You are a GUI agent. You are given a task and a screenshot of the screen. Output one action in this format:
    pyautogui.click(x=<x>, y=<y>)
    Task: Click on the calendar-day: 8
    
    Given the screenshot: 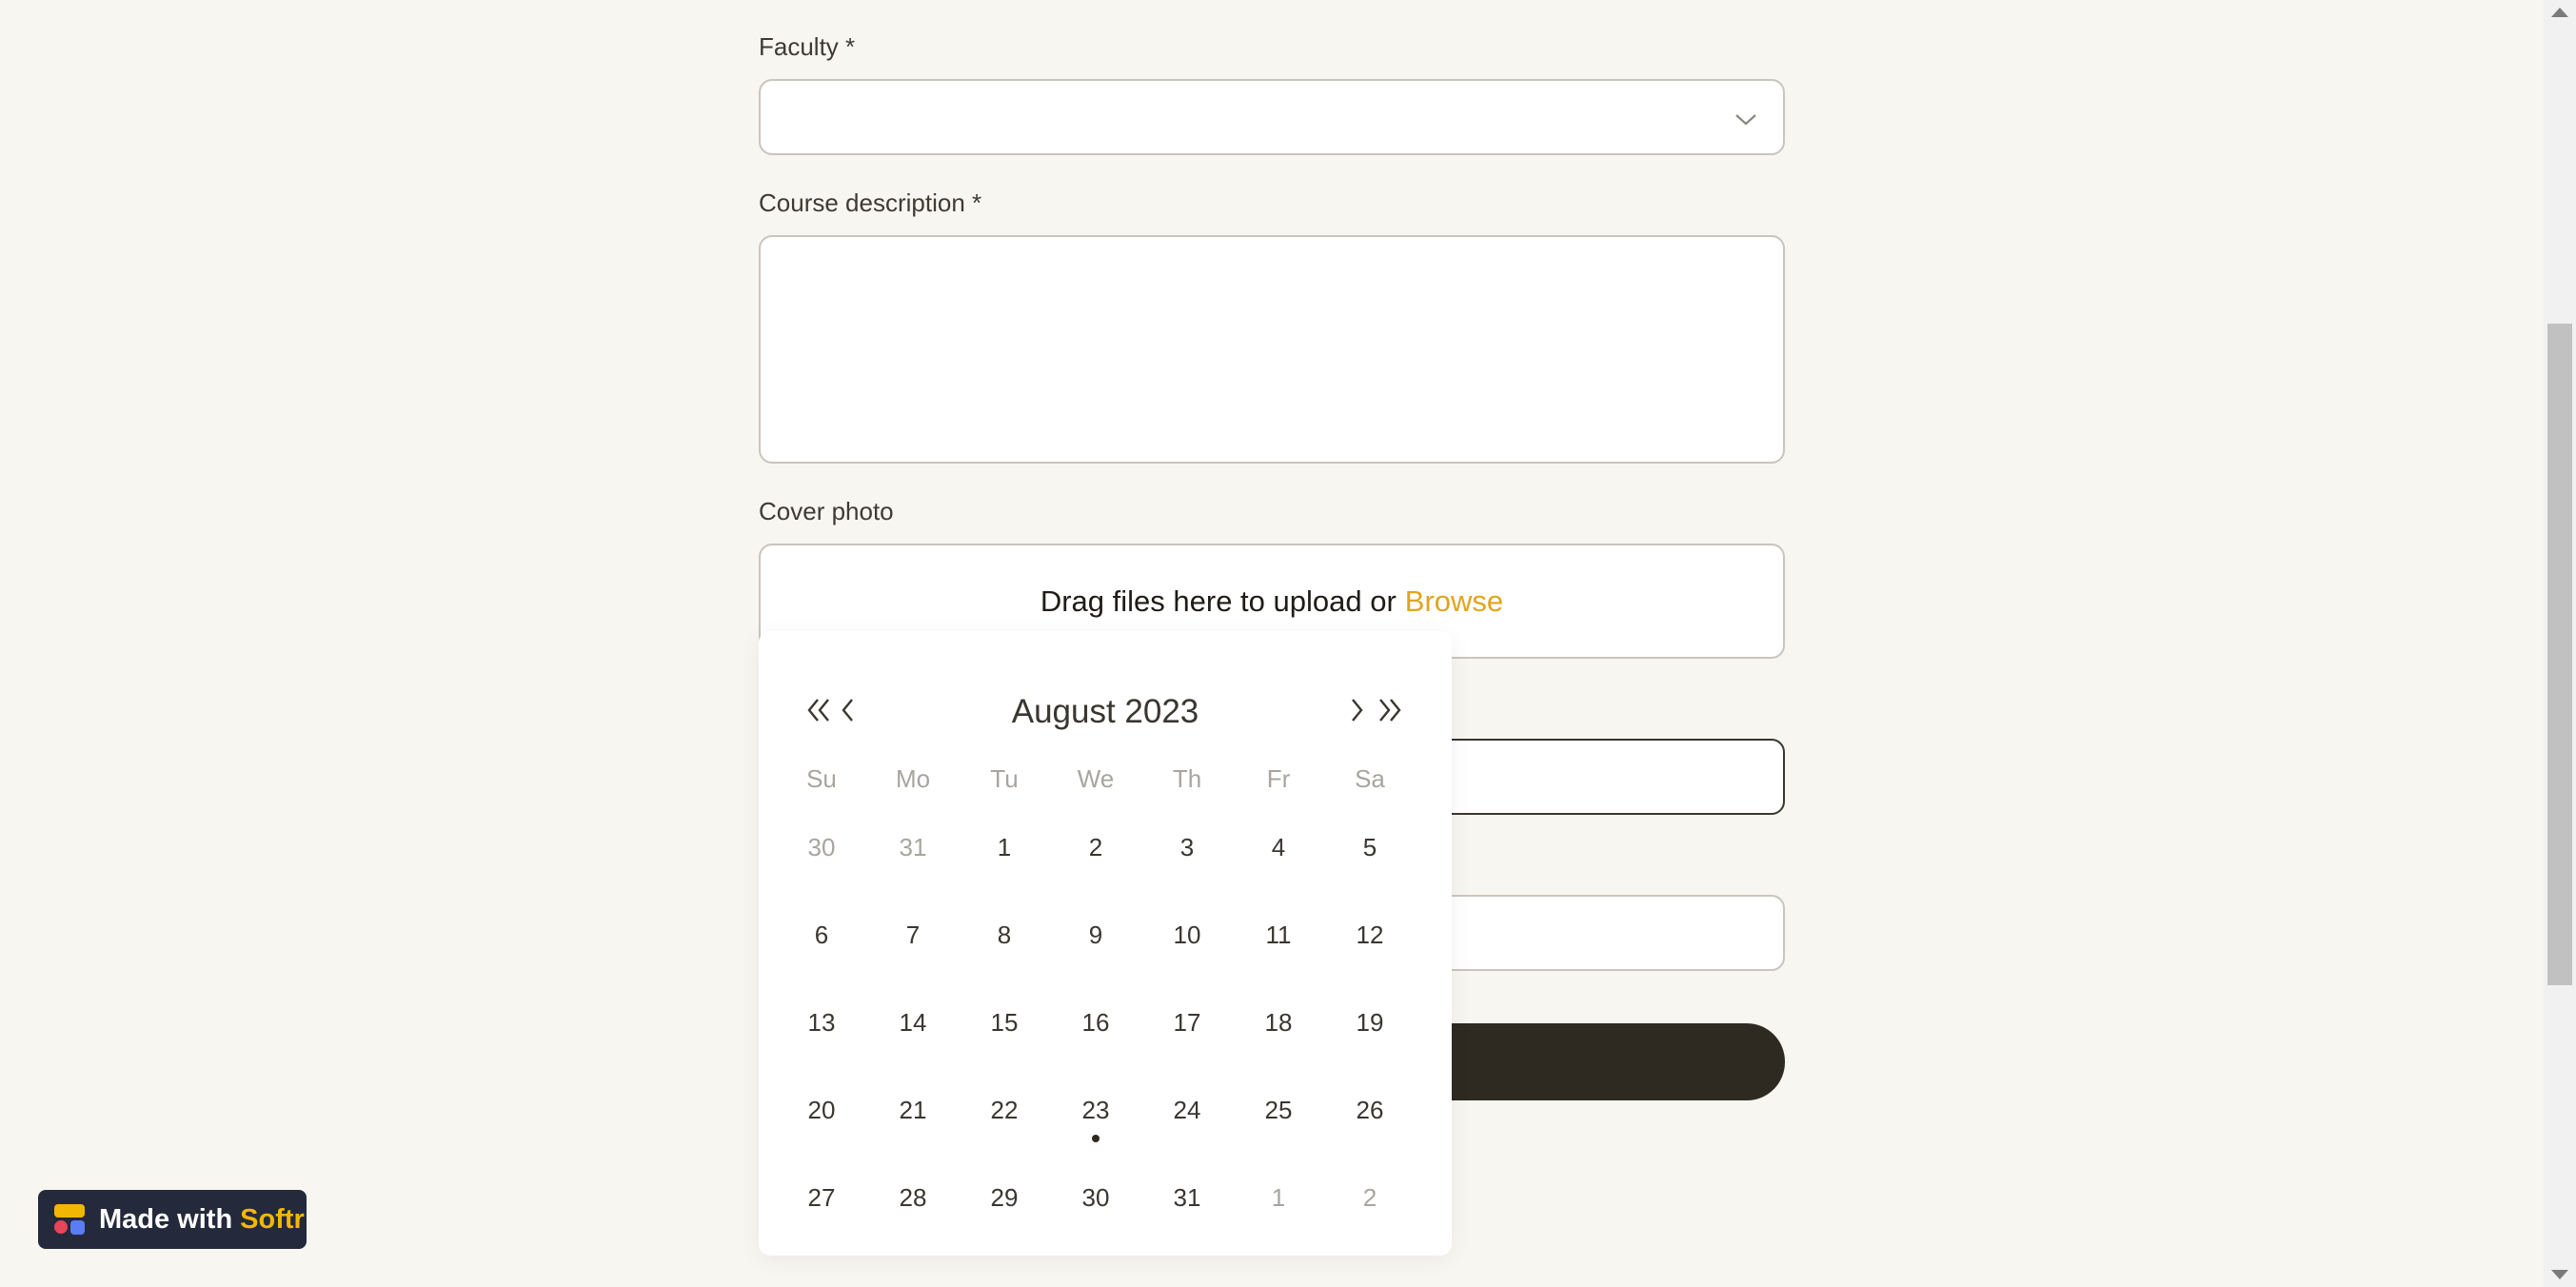 What is the action you would take?
    pyautogui.click(x=1004, y=959)
    